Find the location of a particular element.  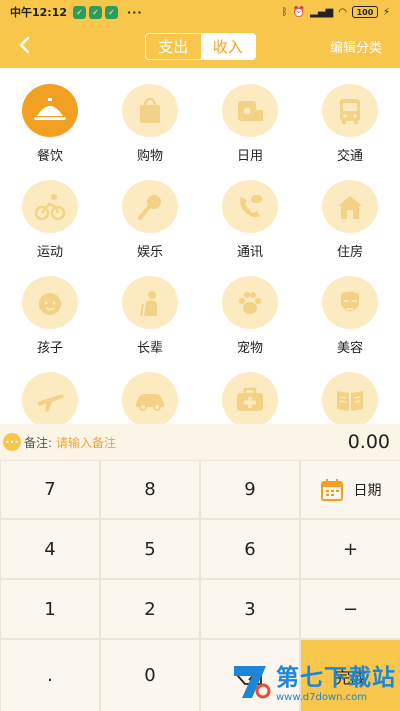

category-education is located at coordinates (350, 390).